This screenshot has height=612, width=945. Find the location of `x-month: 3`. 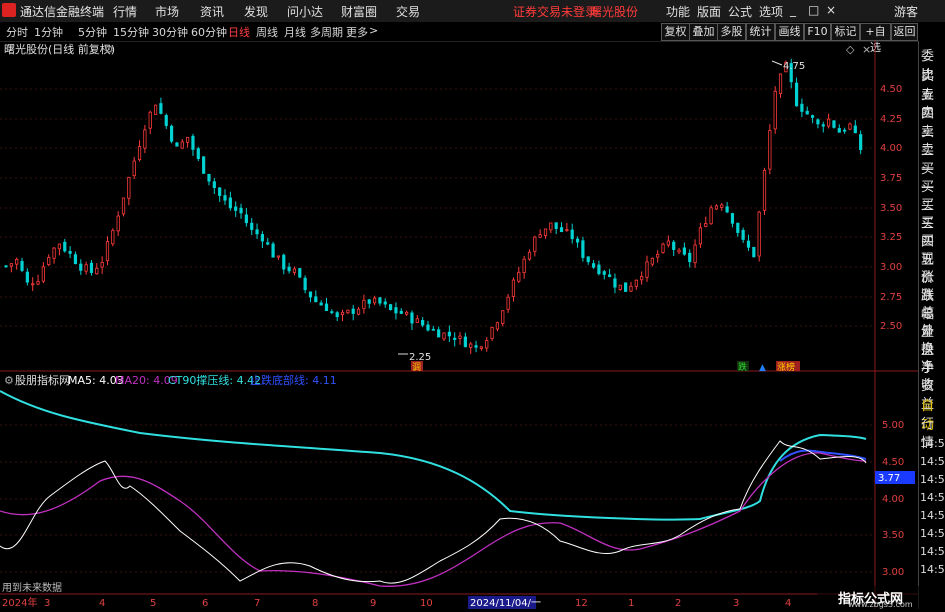

x-month: 3 is located at coordinates (736, 603).